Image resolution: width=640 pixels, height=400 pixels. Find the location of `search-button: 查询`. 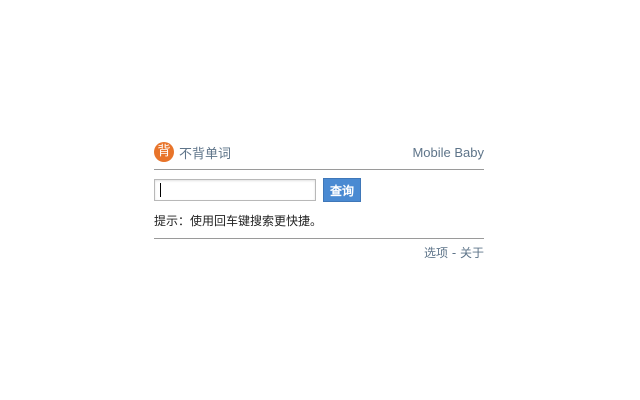

search-button: 查询 is located at coordinates (342, 190).